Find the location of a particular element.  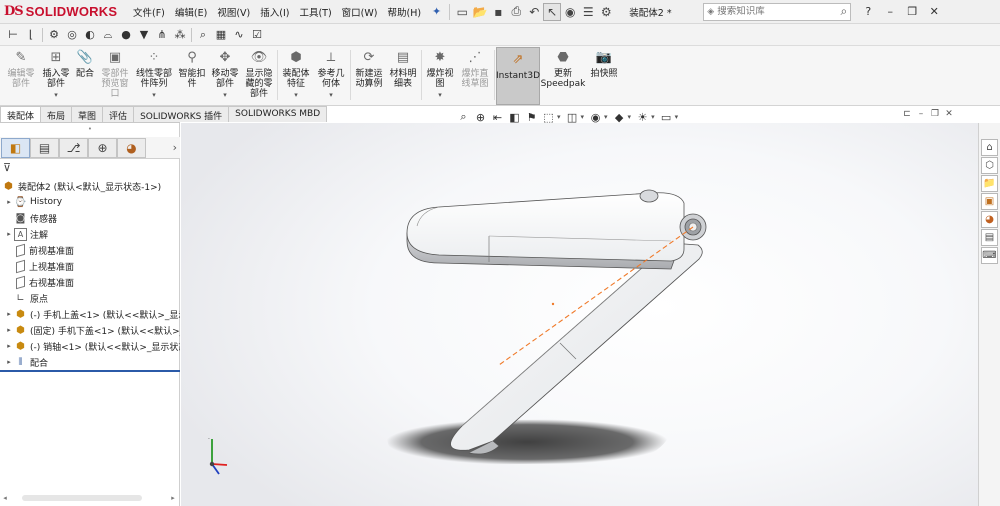

traffic-light-icon: ◉ is located at coordinates (570, 12).